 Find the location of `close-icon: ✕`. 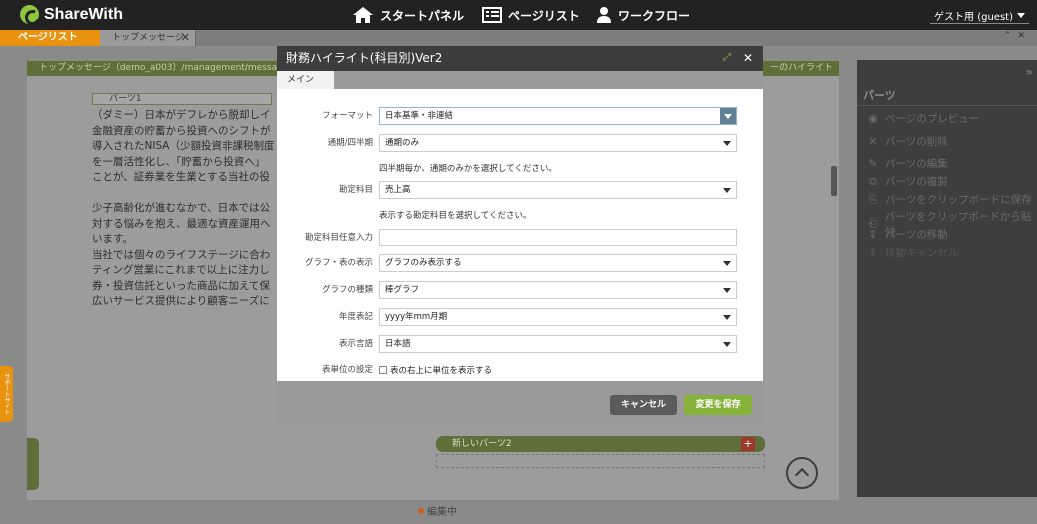

close-icon: ✕ is located at coordinates (185, 38).